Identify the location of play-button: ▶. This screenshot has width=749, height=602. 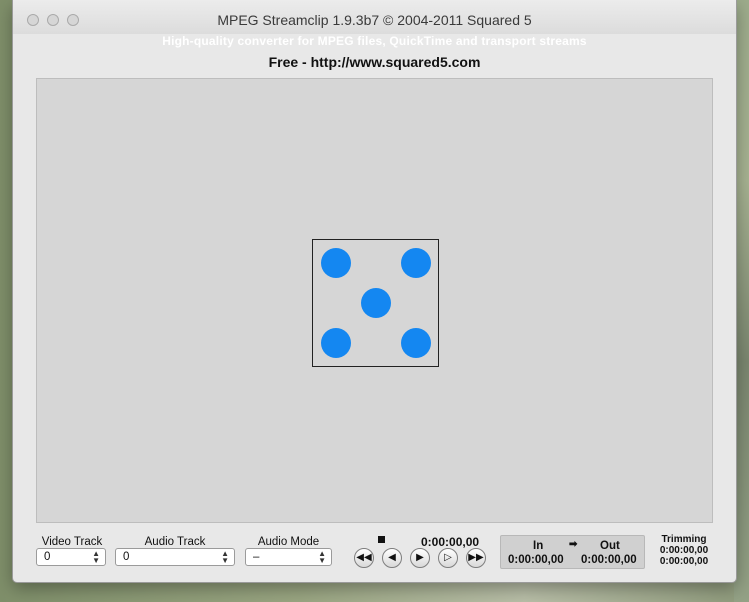
(420, 558).